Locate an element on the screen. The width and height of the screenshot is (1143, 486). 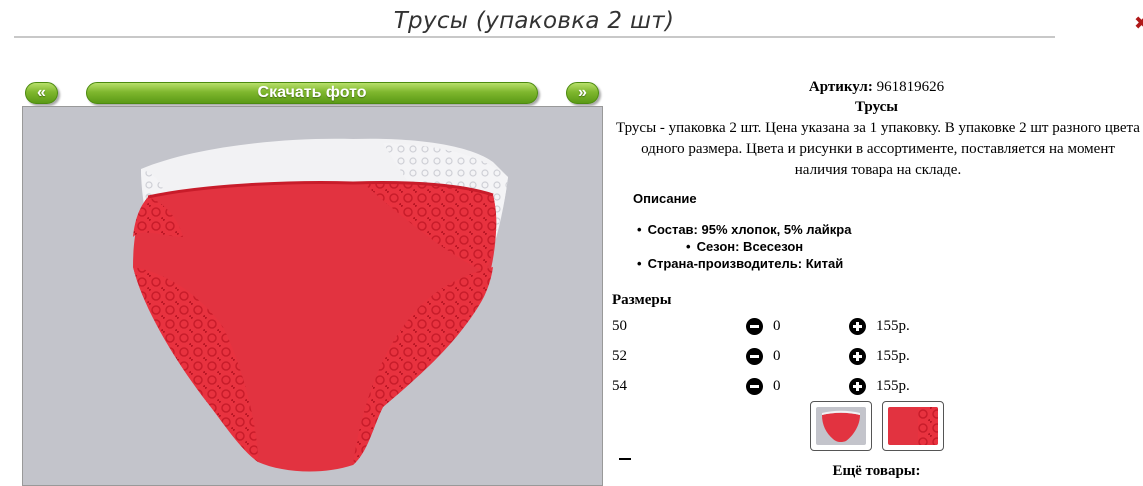
more-products-heading: Ещё товары: is located at coordinates (876, 471).